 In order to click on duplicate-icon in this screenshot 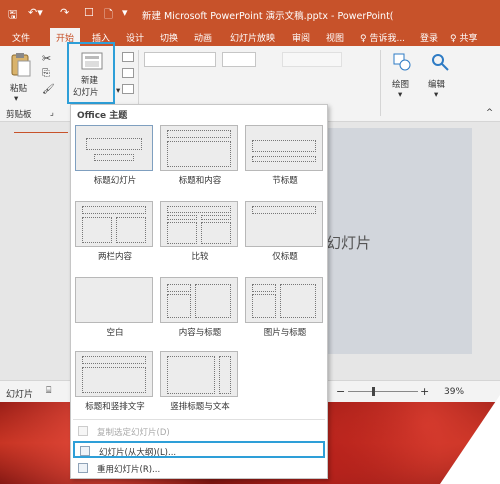, I will do `click(83, 431)`.